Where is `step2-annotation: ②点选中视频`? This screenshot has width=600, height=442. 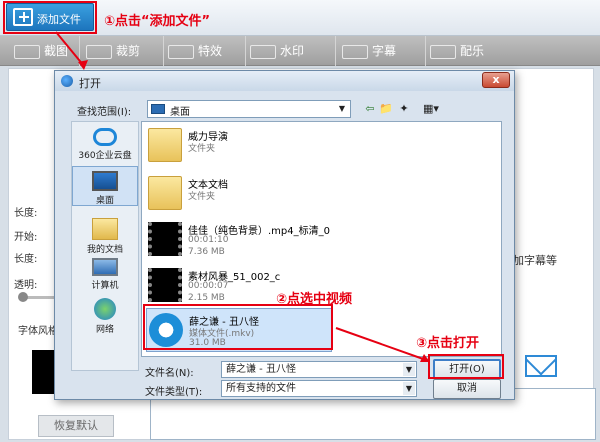
step2-annotation: ②点选中视频 is located at coordinates (314, 299).